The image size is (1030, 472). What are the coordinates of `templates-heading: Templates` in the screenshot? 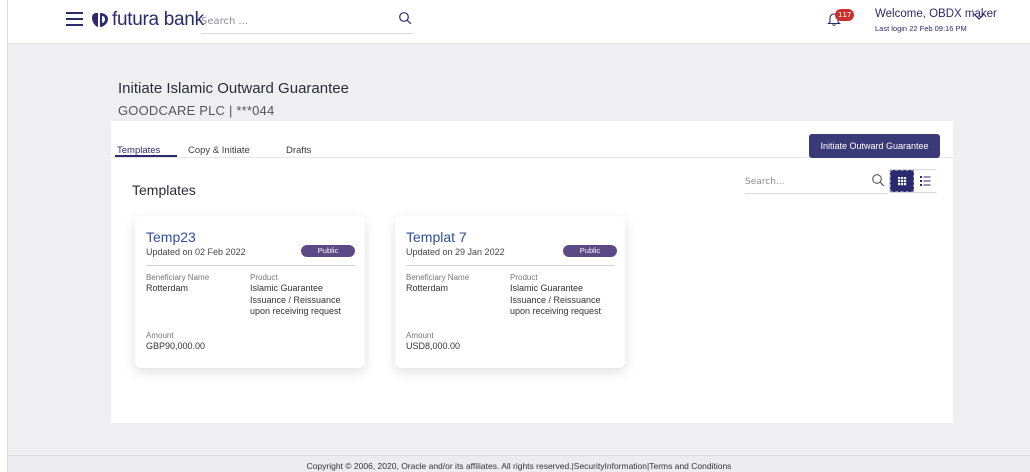 It's located at (164, 190).